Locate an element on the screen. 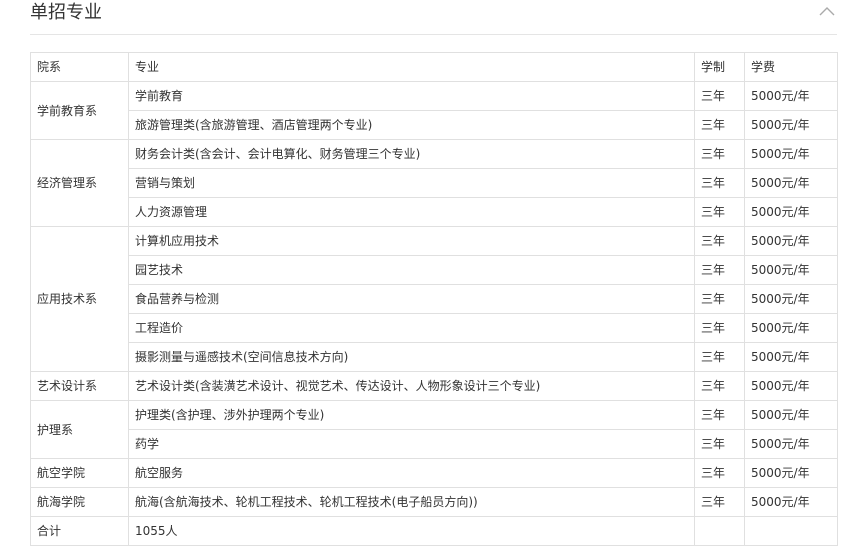 Image resolution: width=867 pixels, height=547 pixels. department-cell: 航空学院 is located at coordinates (79, 473).